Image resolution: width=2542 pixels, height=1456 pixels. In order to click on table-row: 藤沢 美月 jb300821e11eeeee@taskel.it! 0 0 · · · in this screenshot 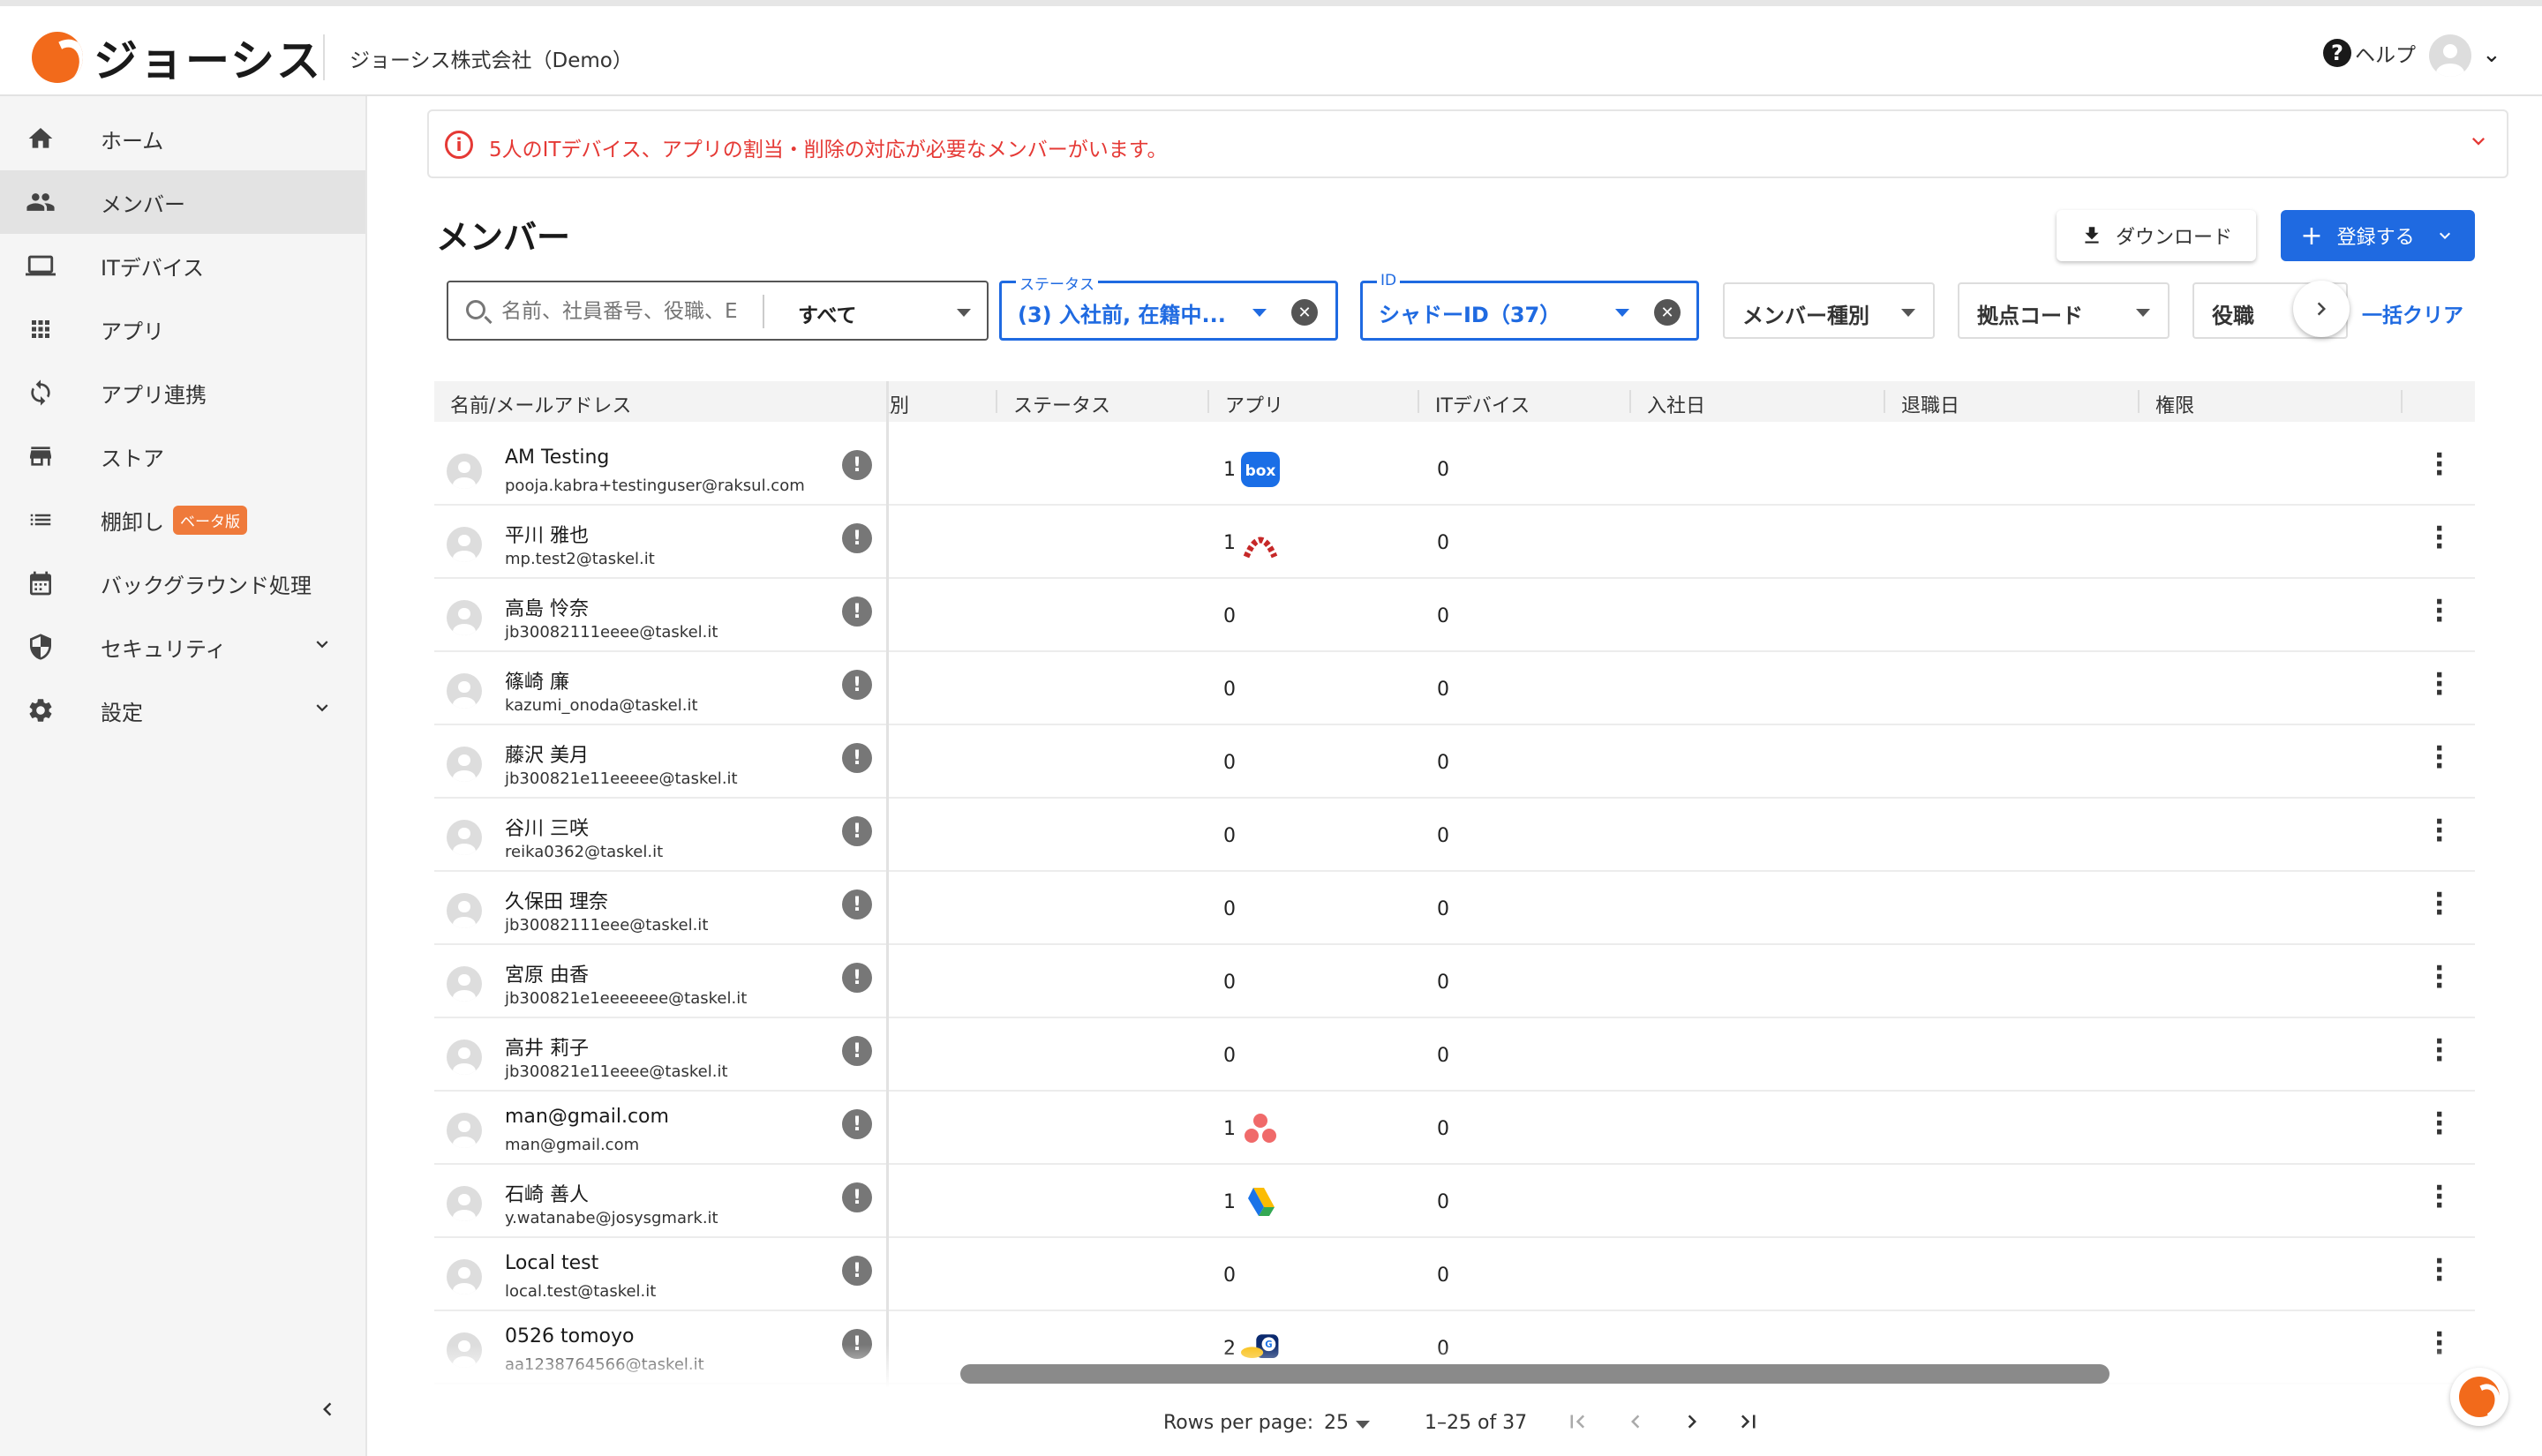, I will do `click(1454, 762)`.